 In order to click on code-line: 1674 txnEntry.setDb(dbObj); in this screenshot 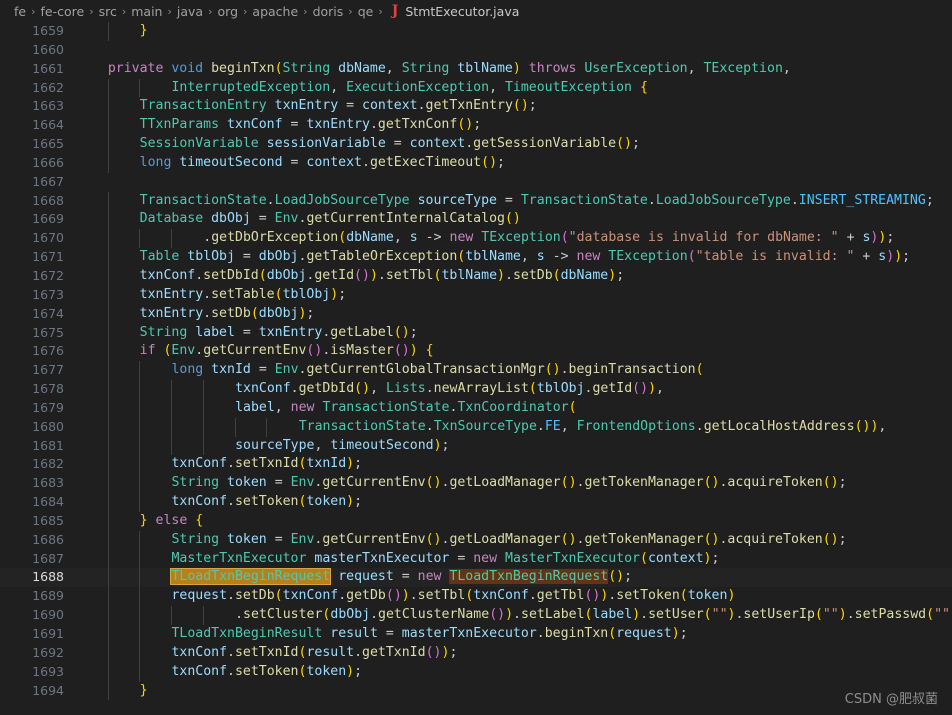, I will do `click(476, 314)`.